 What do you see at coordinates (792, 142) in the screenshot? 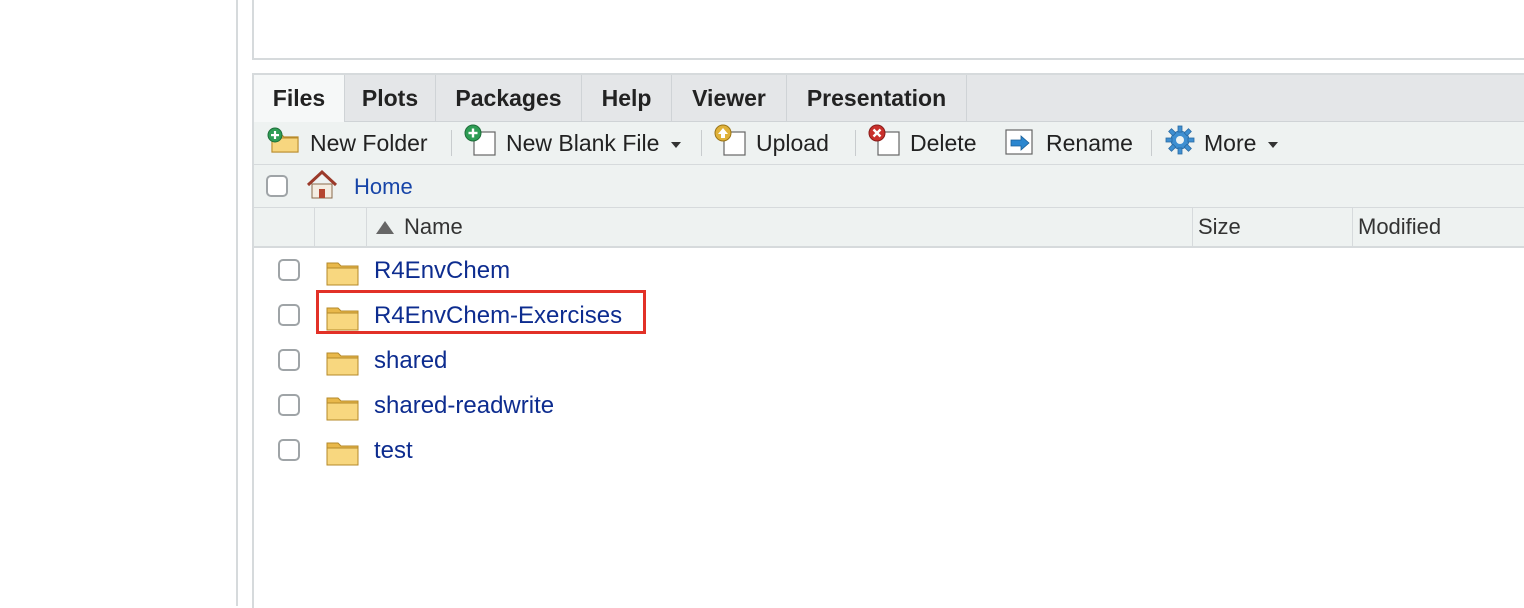
I see `upload-label: Upload` at bounding box center [792, 142].